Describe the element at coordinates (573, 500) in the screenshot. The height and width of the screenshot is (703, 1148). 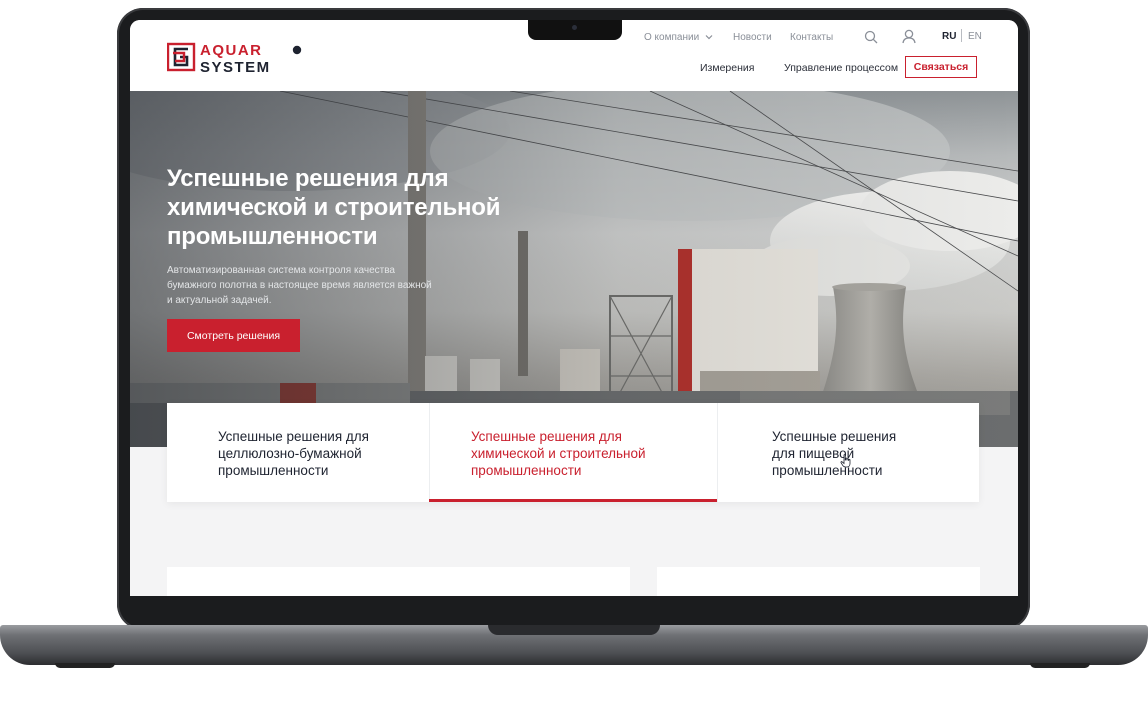
I see `active-tab-indicator` at that location.